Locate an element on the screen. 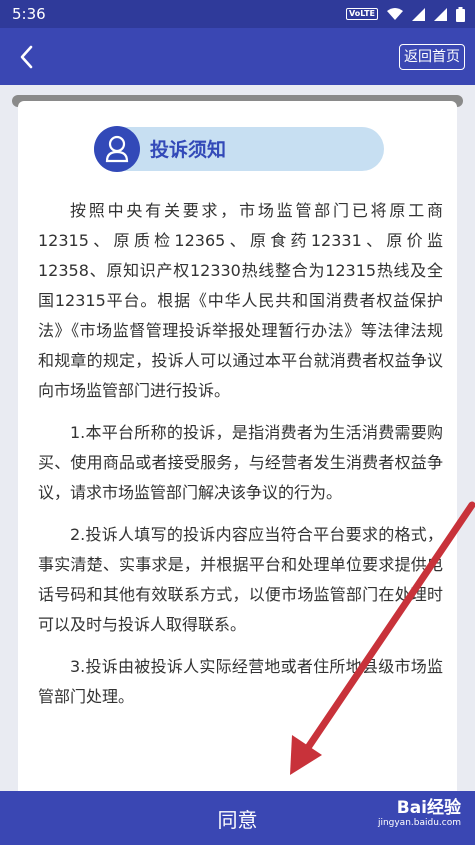 This screenshot has height=845, width=475. chevron-left-icon is located at coordinates (26, 57).